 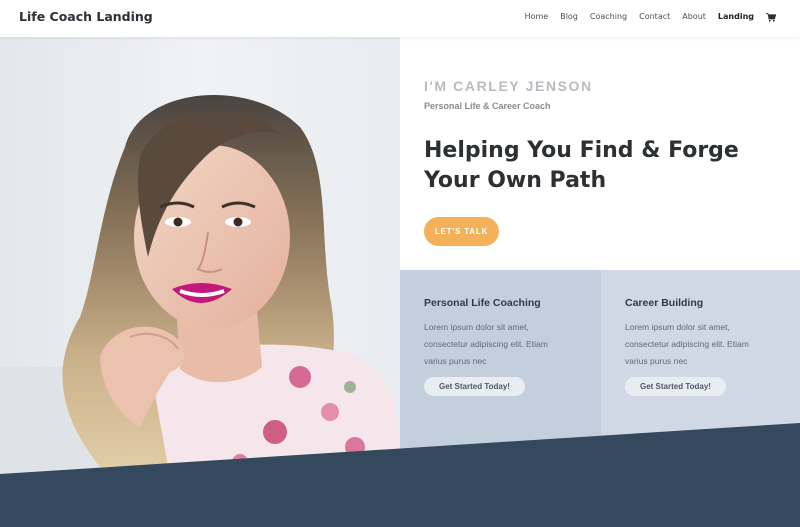 What do you see at coordinates (589, 166) in the screenshot?
I see `hero-headline: Helping You Find & Forge Your Own Path` at bounding box center [589, 166].